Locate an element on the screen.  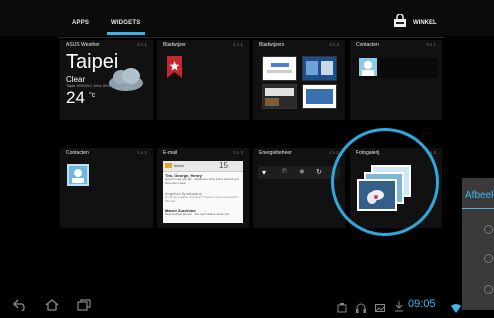
bookmark-thumb-google is located at coordinates (279, 68).